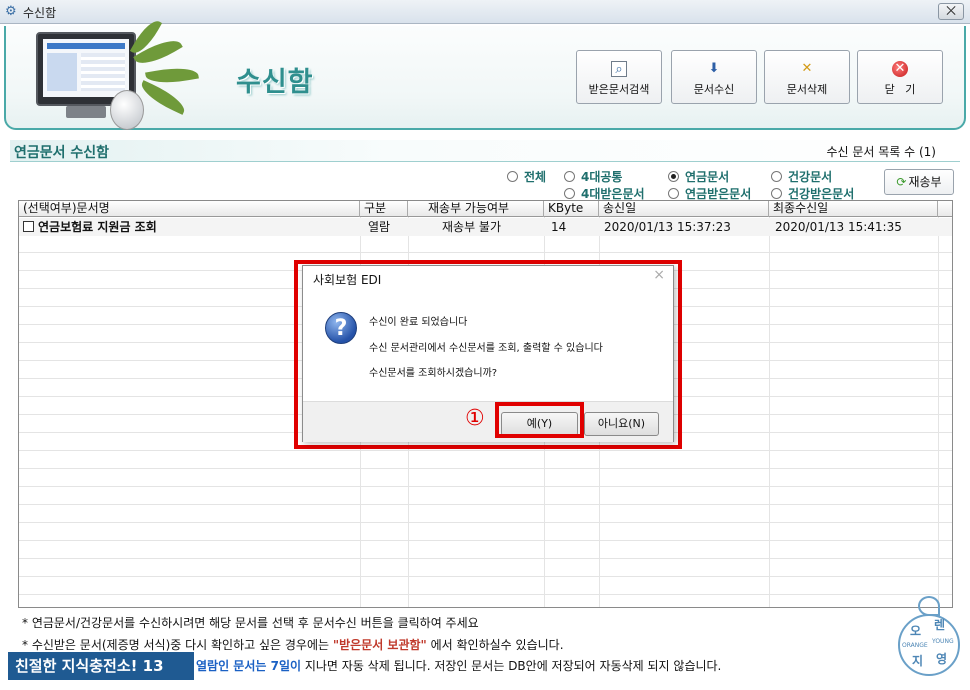 The image size is (970, 690). I want to click on filter-radio-4common: 4대공통, so click(593, 176).